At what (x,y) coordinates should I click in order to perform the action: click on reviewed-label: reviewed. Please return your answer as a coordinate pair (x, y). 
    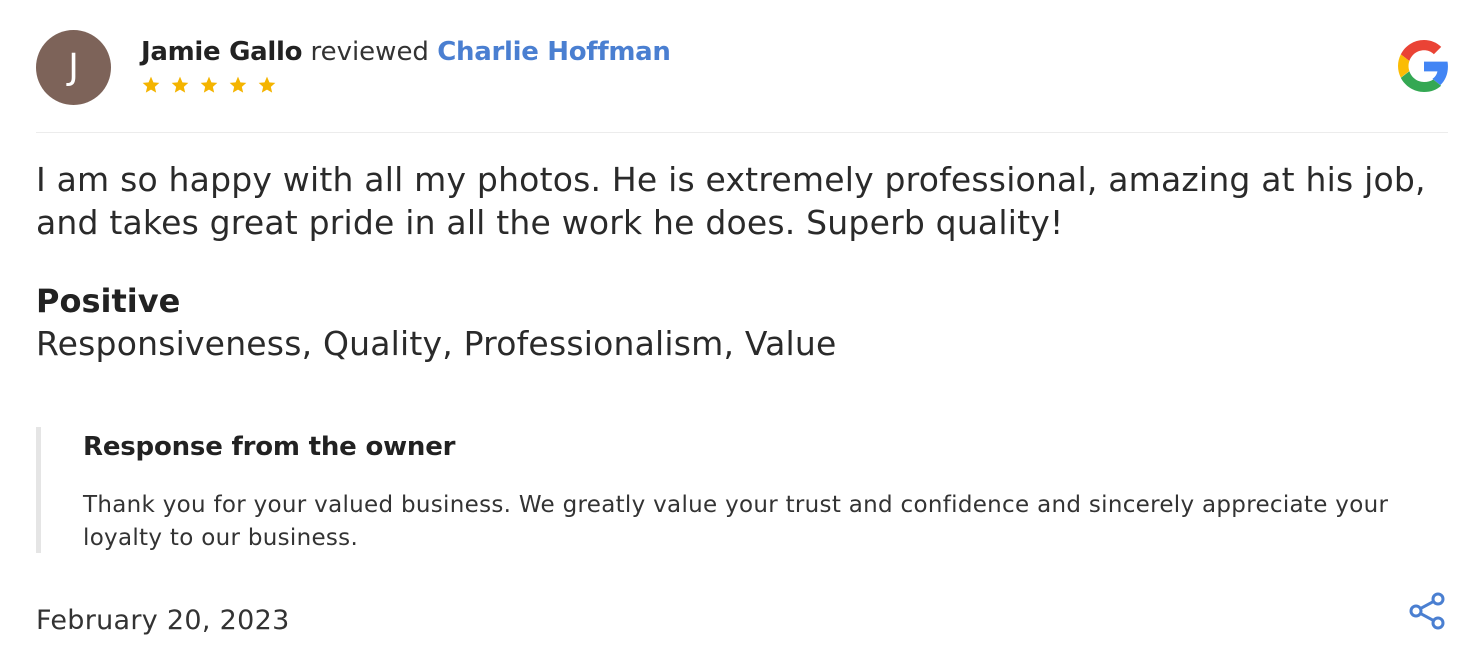
    Looking at the image, I should click on (369, 52).